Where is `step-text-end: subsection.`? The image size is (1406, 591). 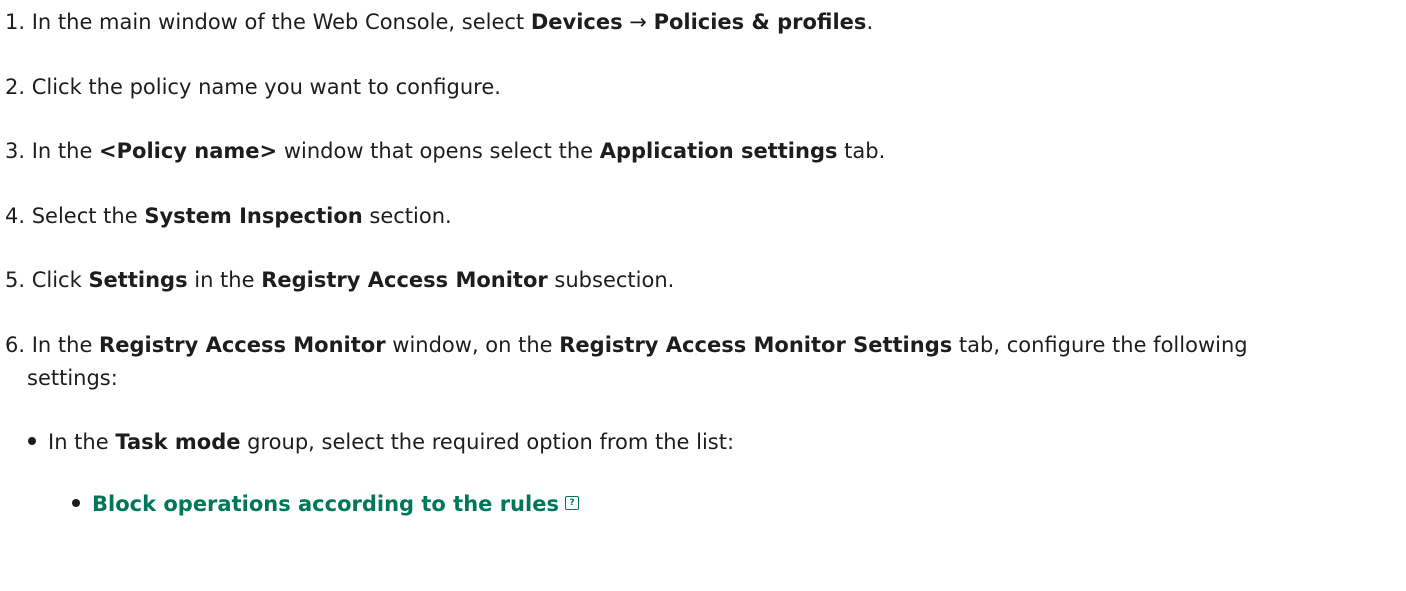
step-text-end: subsection. is located at coordinates (611, 280).